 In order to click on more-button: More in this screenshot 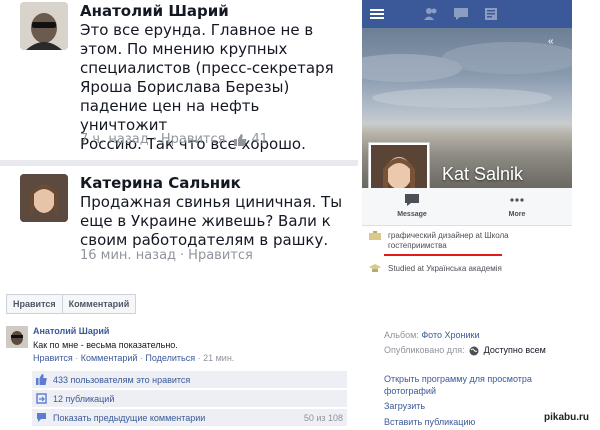, I will do `click(517, 204)`.